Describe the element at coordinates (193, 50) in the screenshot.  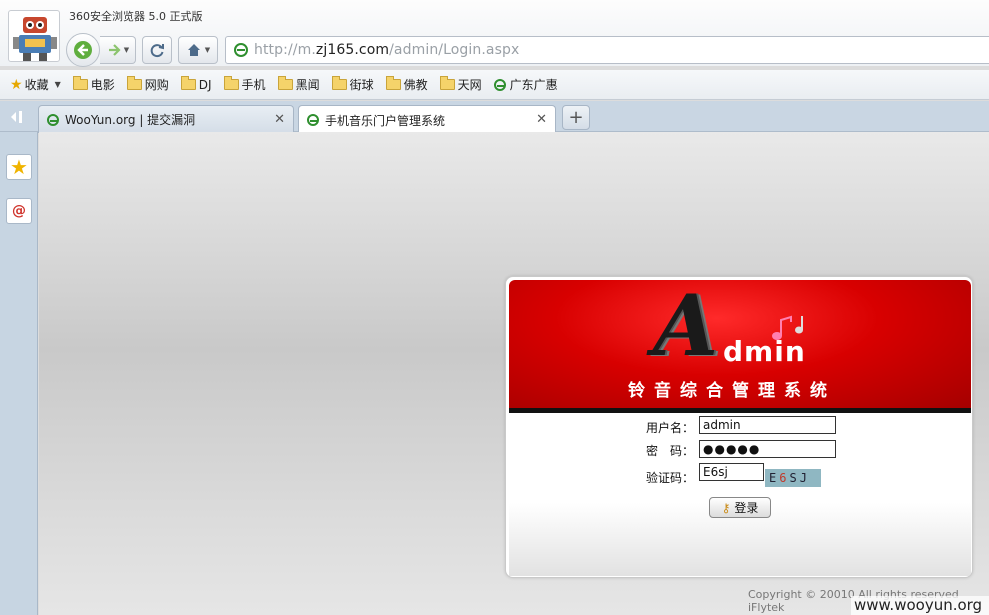
I see `home-icon` at that location.